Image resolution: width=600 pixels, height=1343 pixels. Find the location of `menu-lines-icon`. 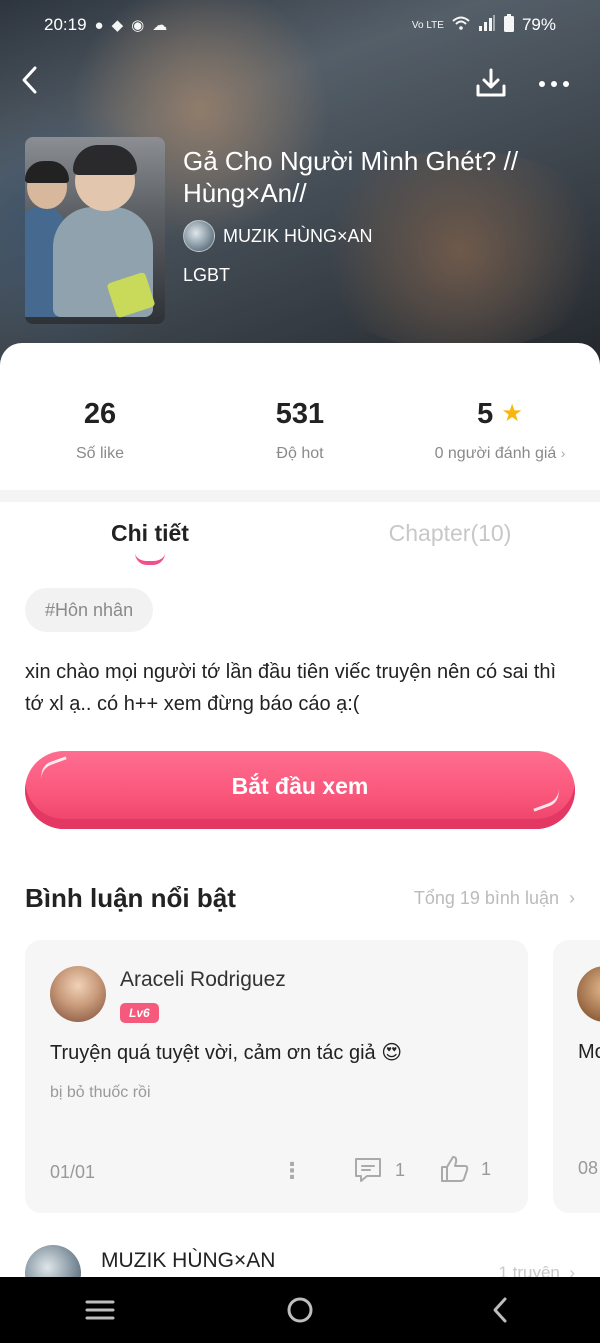

menu-lines-icon is located at coordinates (100, 1310).